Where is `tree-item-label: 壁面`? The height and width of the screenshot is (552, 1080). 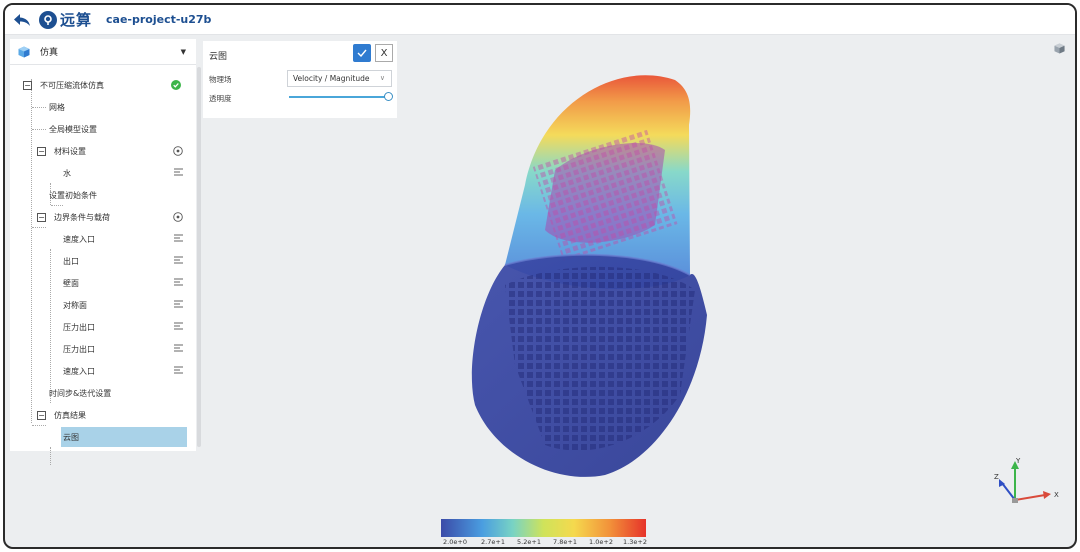 tree-item-label: 壁面 is located at coordinates (71, 283).